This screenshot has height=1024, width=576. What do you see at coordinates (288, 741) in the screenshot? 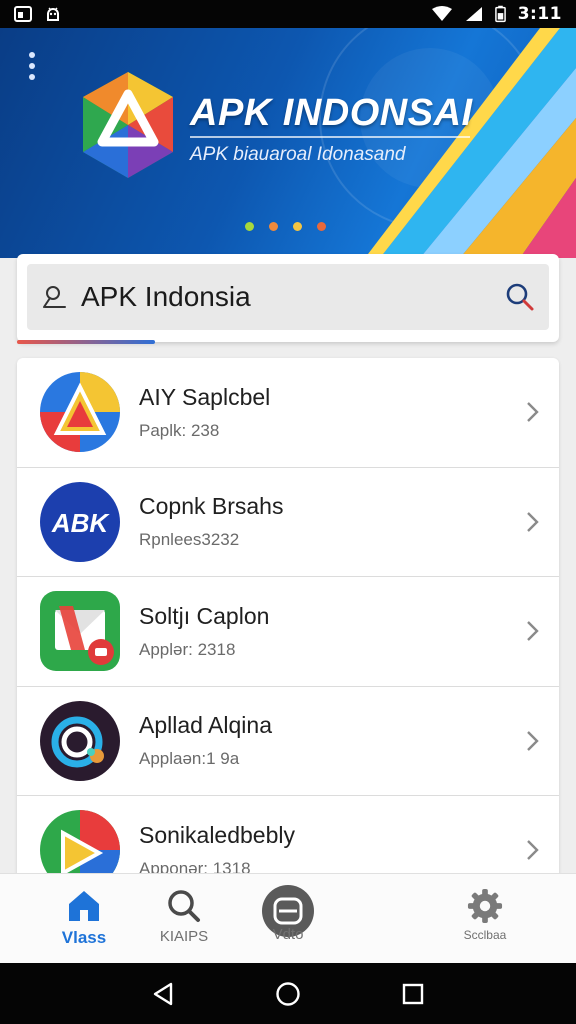
I see `list-item: Apllad Alqina Applaən:1 9a` at bounding box center [288, 741].